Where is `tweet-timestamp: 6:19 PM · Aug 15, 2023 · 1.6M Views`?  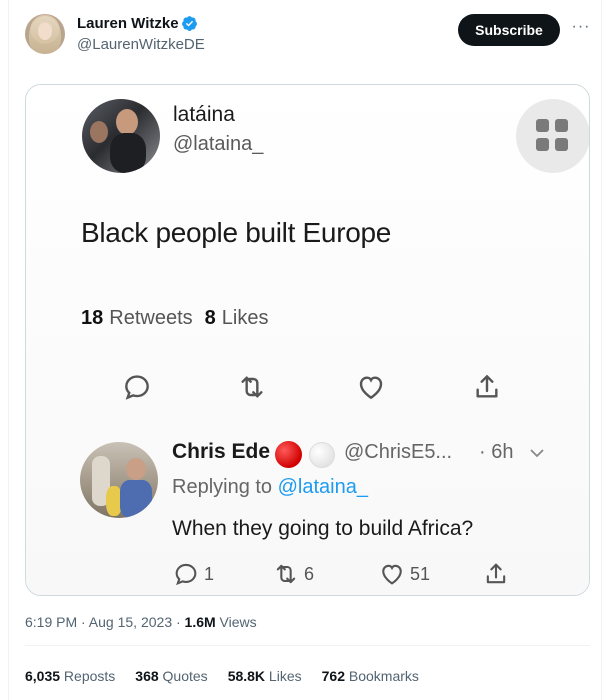 tweet-timestamp: 6:19 PM · Aug 15, 2023 · 1.6M Views is located at coordinates (141, 622).